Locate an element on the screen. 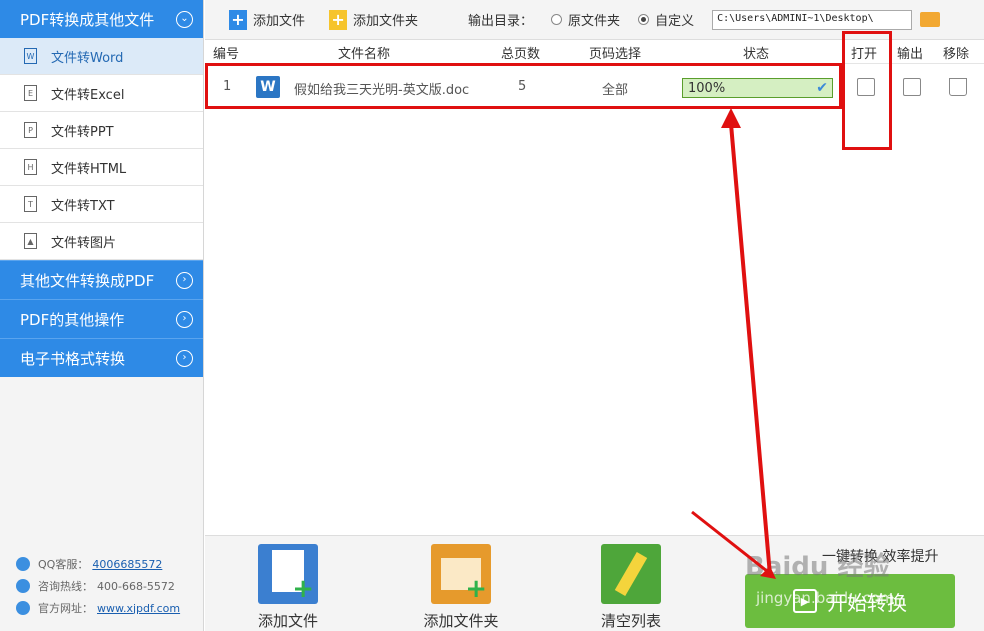 The image size is (984, 631). ie-icon is located at coordinates (23, 608).